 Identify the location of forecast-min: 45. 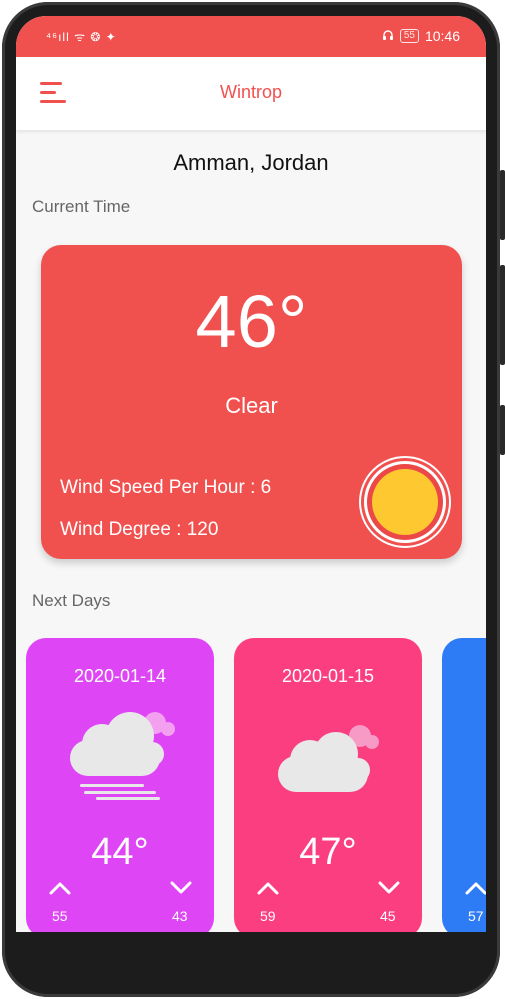
(388, 916).